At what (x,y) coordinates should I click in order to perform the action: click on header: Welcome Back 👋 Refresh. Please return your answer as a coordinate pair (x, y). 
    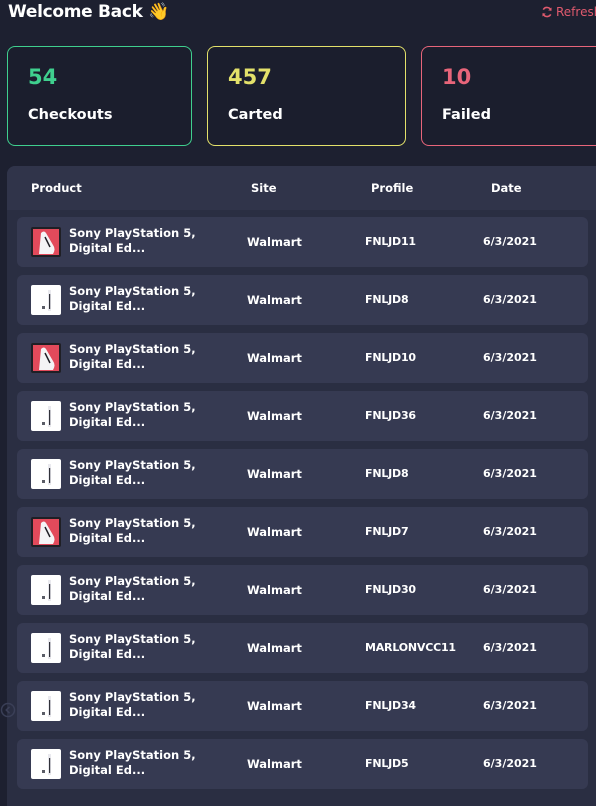
    Looking at the image, I should click on (298, 15).